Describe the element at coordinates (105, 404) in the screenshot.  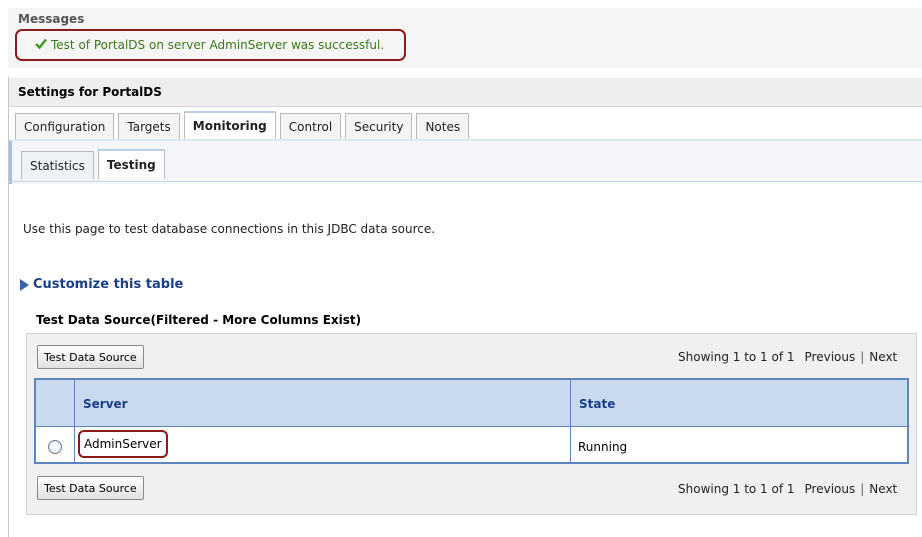
I see `column-header-server: Server` at that location.